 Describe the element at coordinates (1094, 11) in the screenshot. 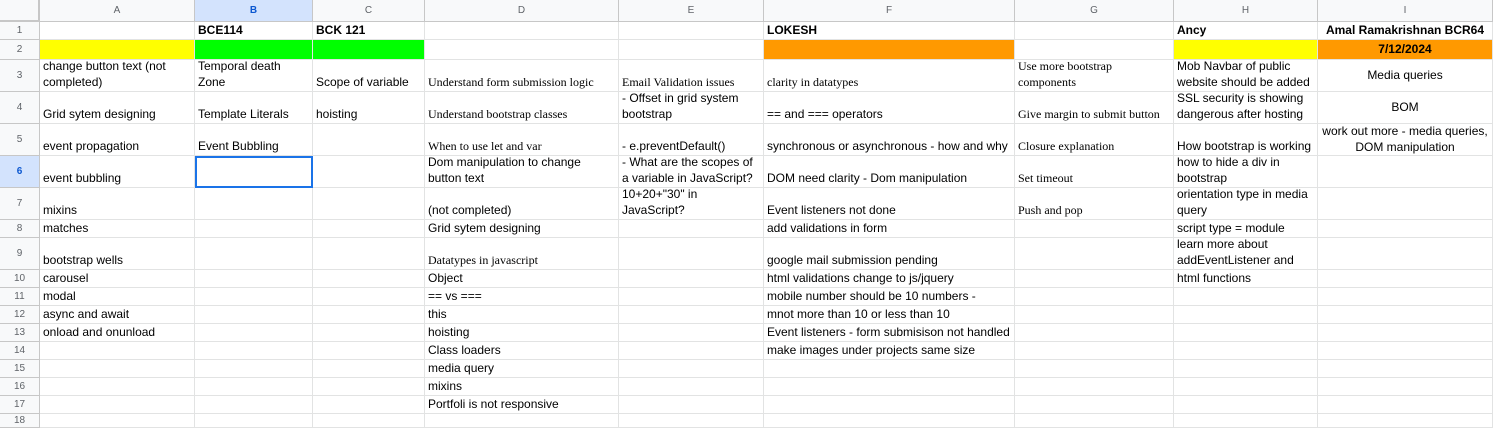

I see `column-header-g: G` at that location.